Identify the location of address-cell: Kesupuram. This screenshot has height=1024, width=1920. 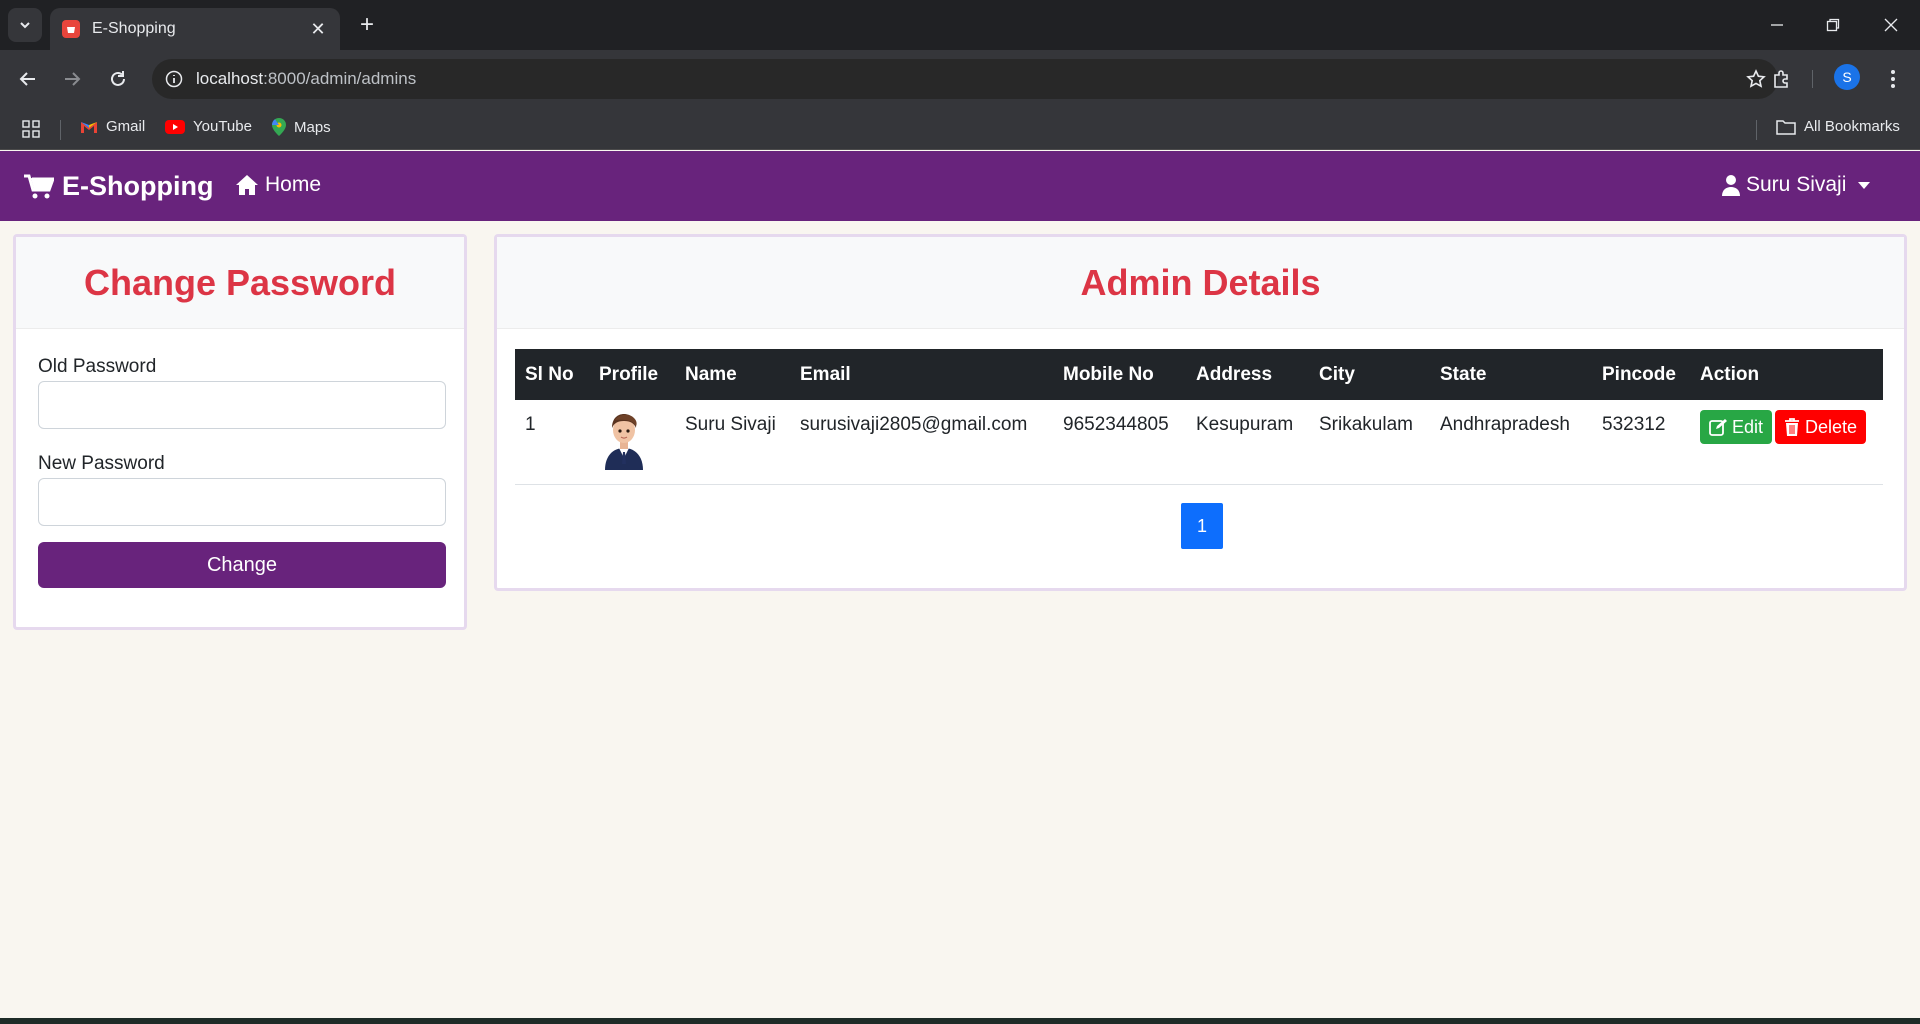
(1247, 442).